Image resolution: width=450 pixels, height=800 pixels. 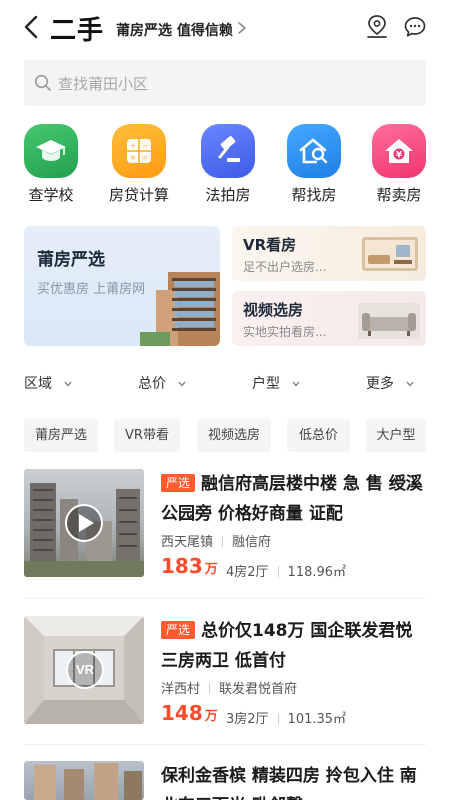 I want to click on listing-thumbnail: VR, so click(x=84, y=670).